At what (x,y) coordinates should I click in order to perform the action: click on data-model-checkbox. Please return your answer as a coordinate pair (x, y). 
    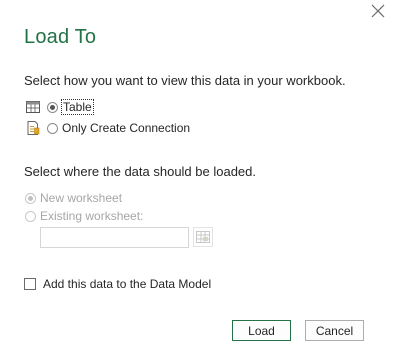
    Looking at the image, I should click on (30, 284).